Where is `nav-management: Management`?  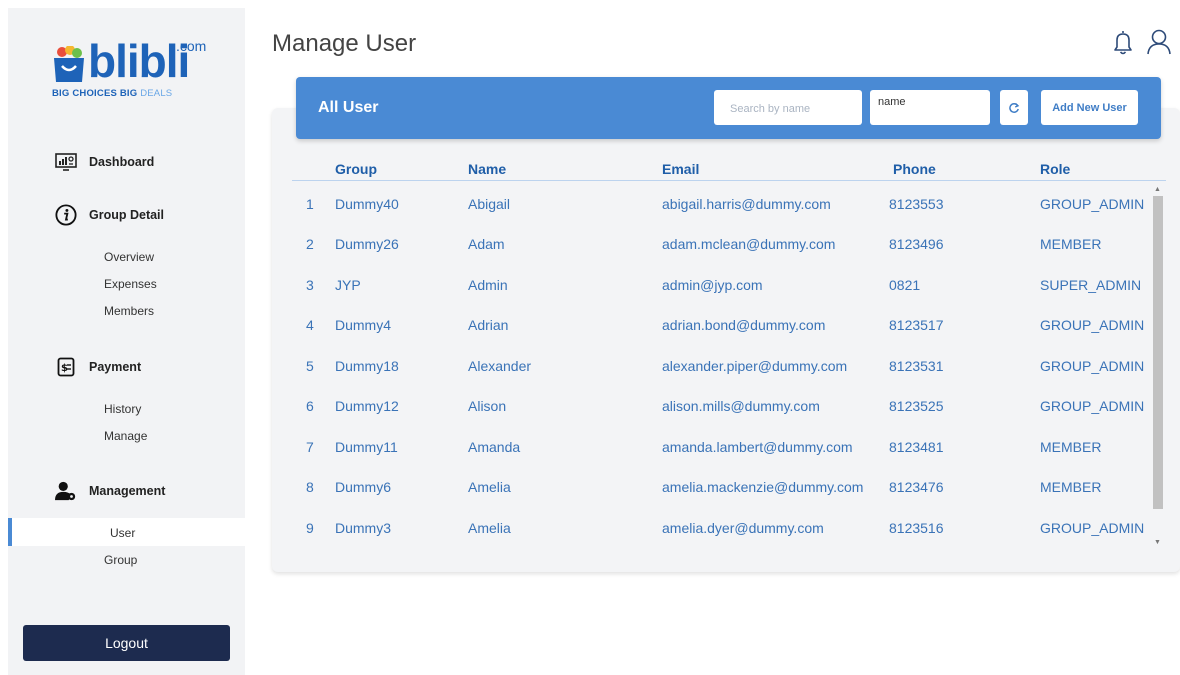 nav-management: Management is located at coordinates (110, 491).